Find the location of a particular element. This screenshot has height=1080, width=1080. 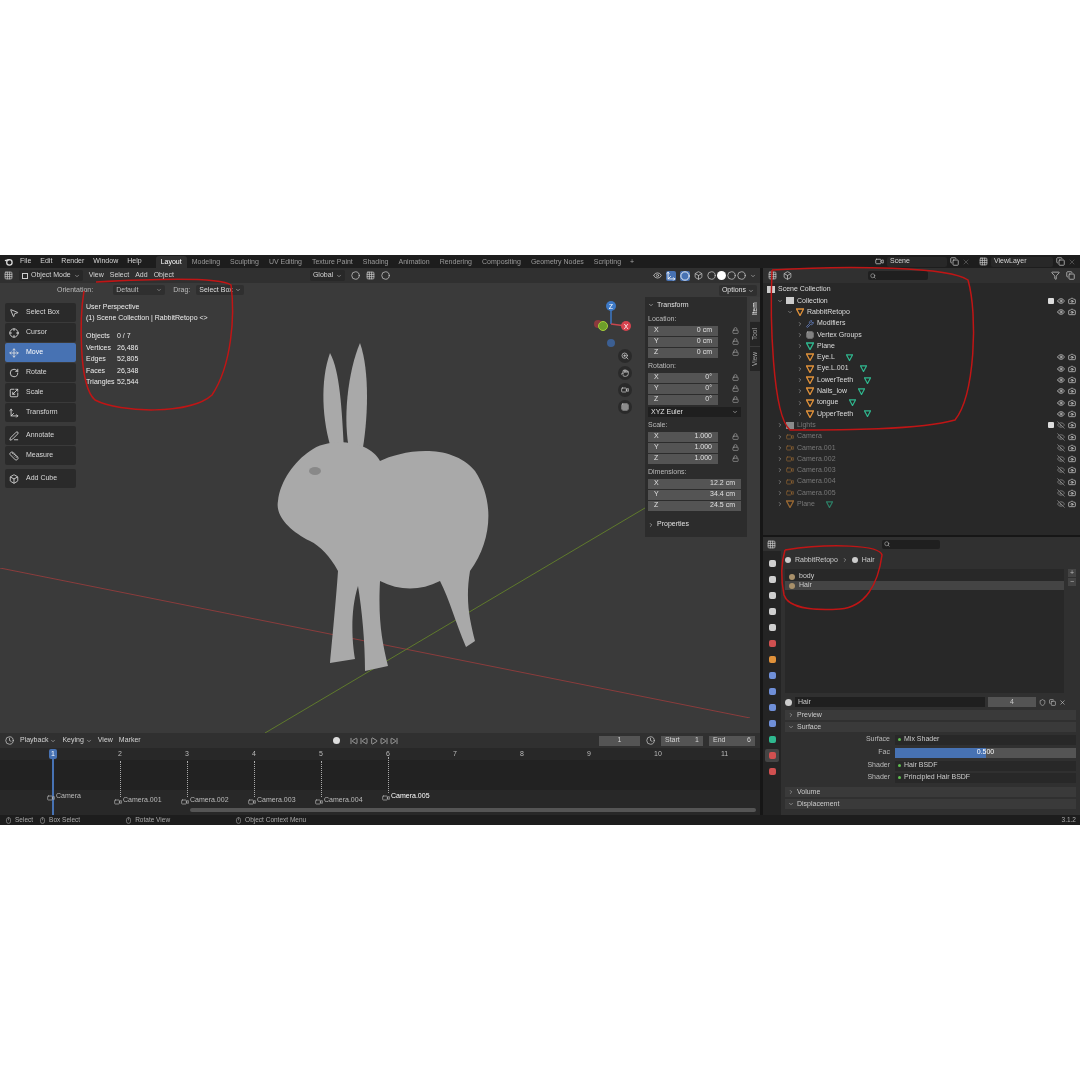

wireframe-shading-icon is located at coordinates (711, 275).